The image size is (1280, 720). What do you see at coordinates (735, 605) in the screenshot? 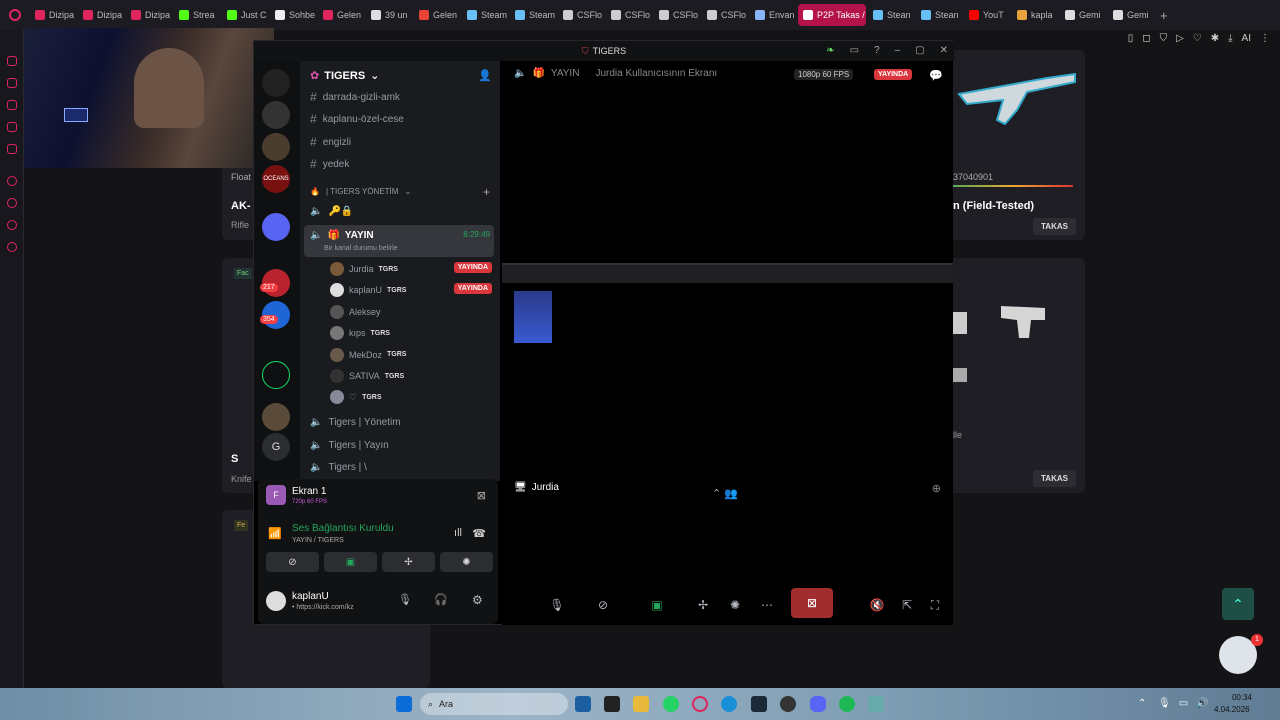
I see `soundboard-control-icon: ✺` at bounding box center [735, 605].